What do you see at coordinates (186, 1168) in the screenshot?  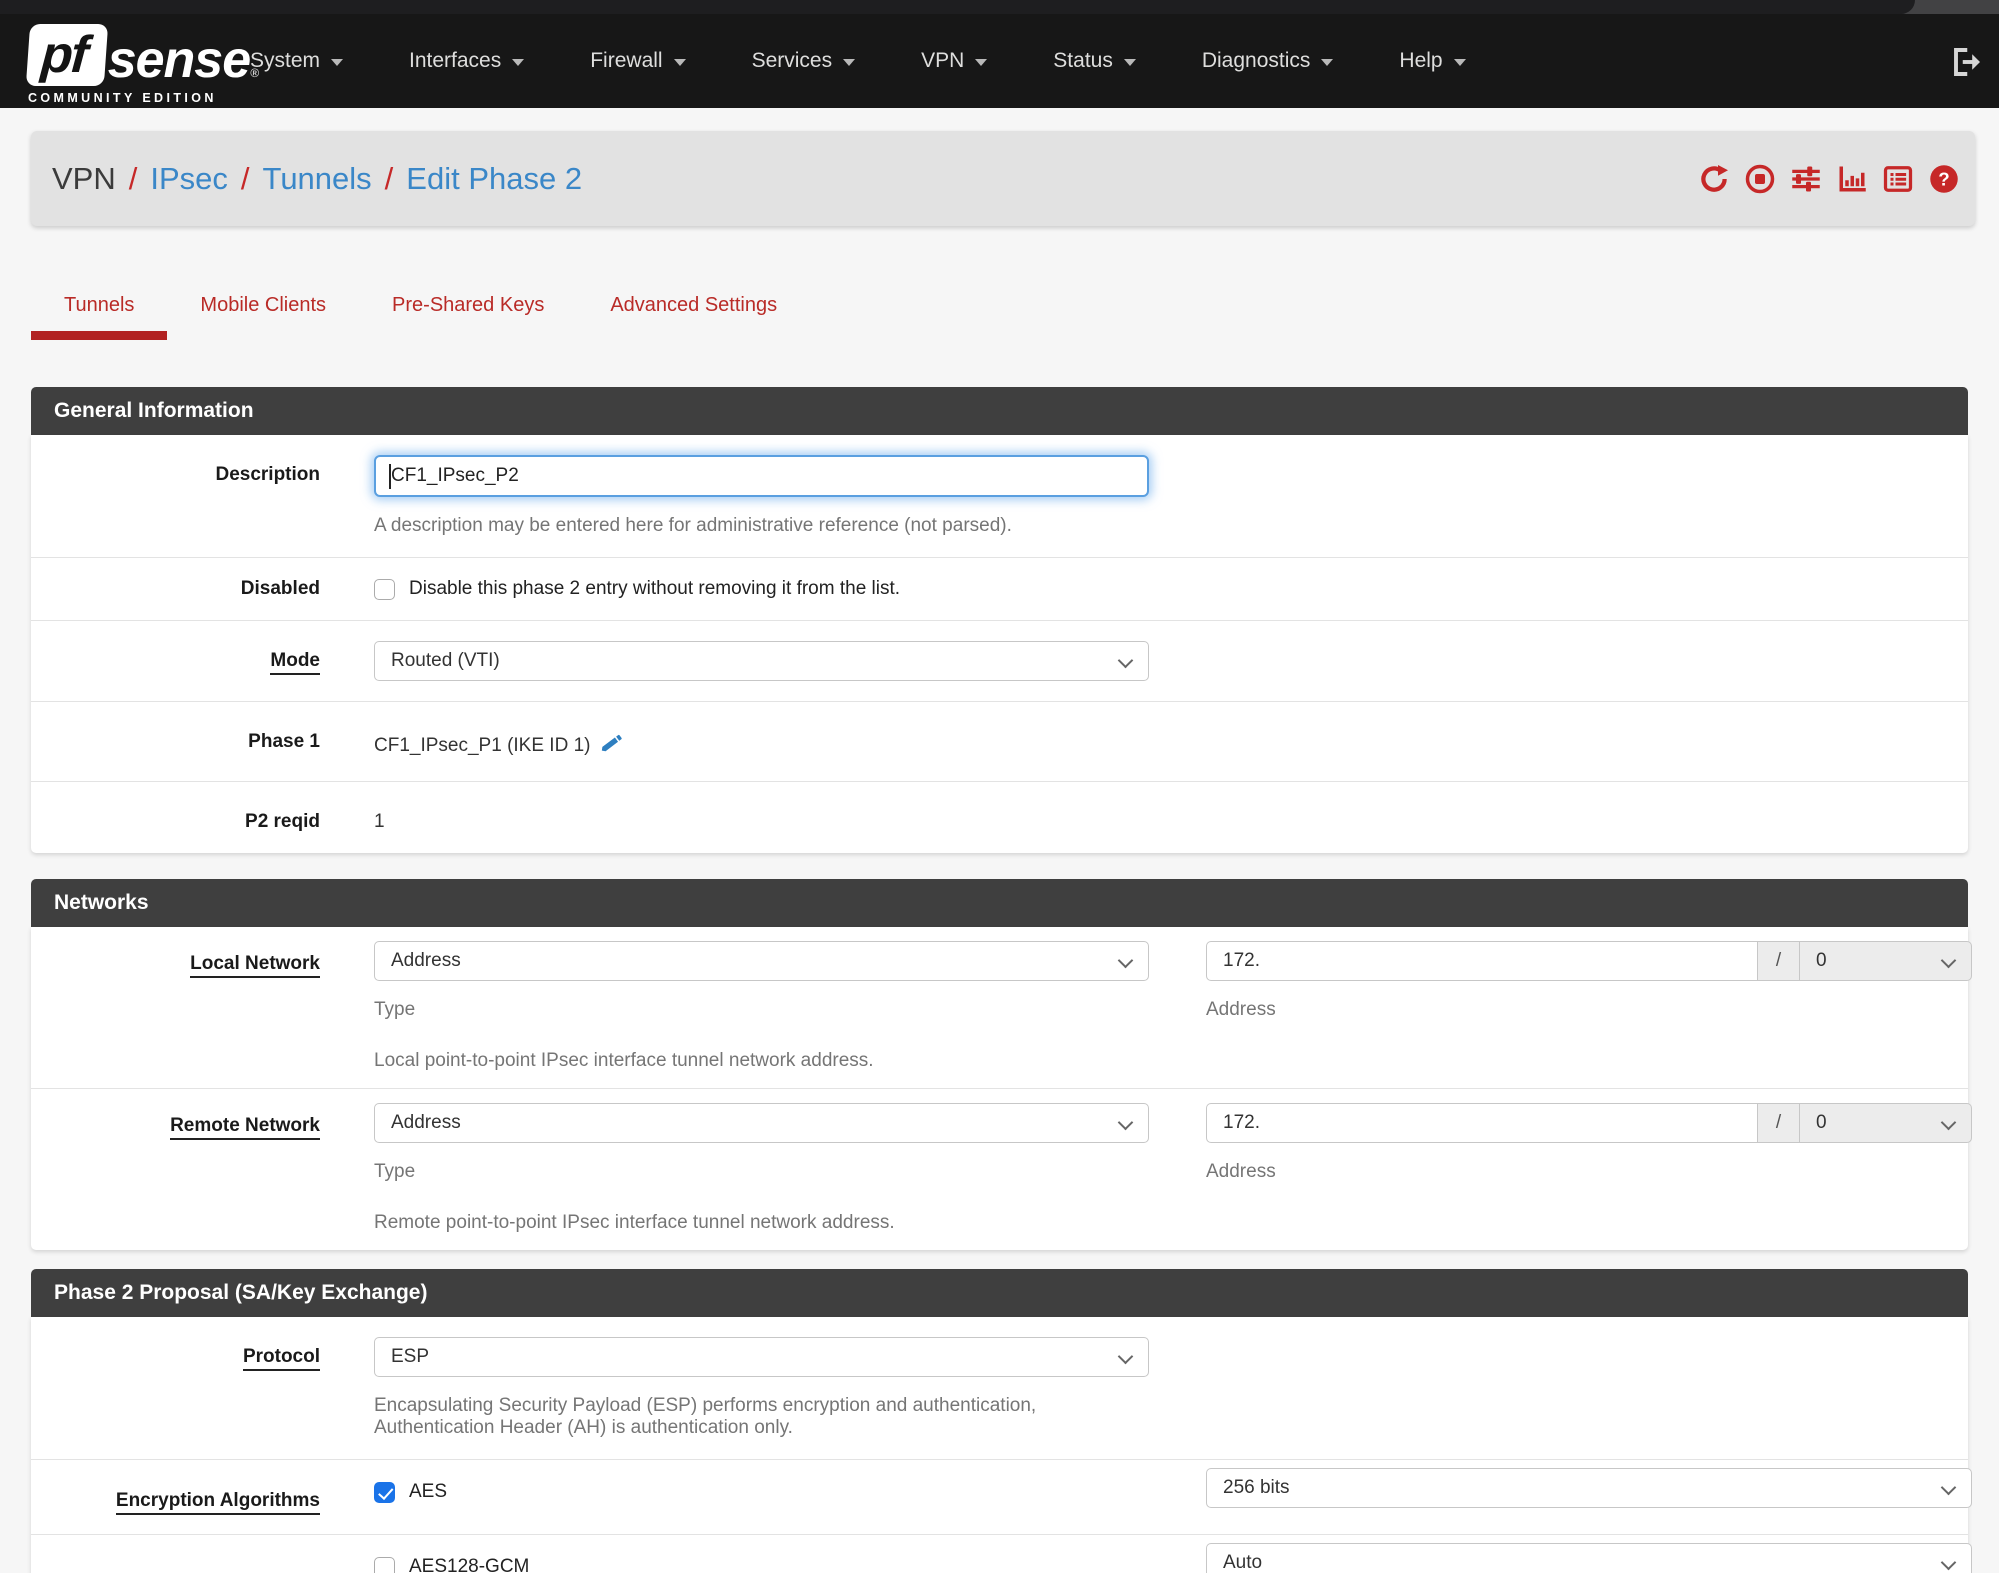 I see `remote-network-label: Remote Network` at bounding box center [186, 1168].